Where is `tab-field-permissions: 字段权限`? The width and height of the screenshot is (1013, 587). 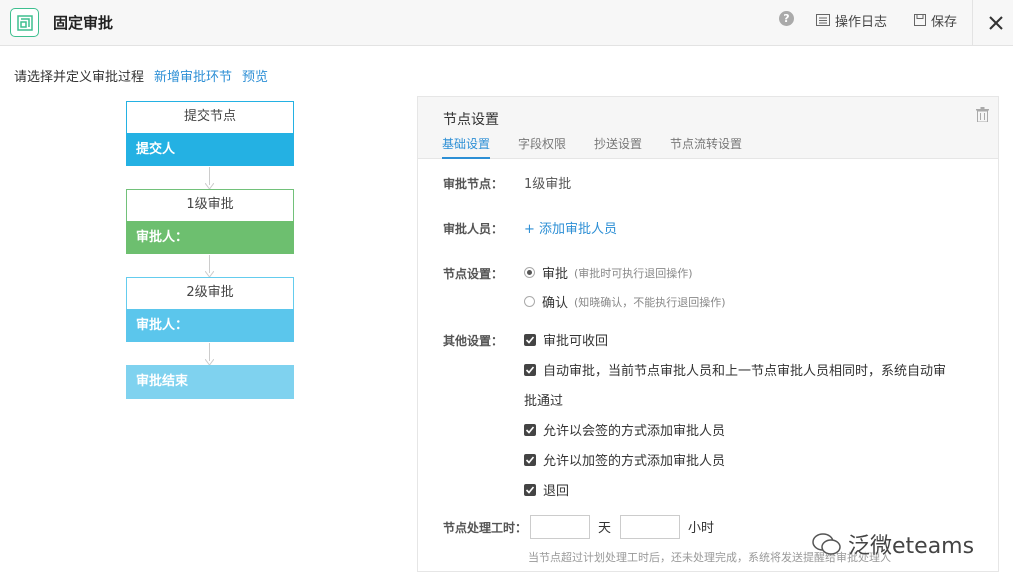
tab-field-permissions: 字段权限 is located at coordinates (542, 147).